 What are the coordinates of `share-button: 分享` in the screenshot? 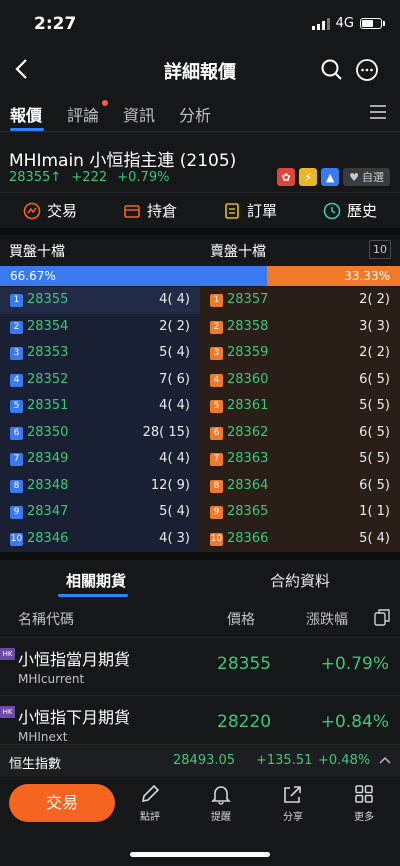 It's located at (293, 803).